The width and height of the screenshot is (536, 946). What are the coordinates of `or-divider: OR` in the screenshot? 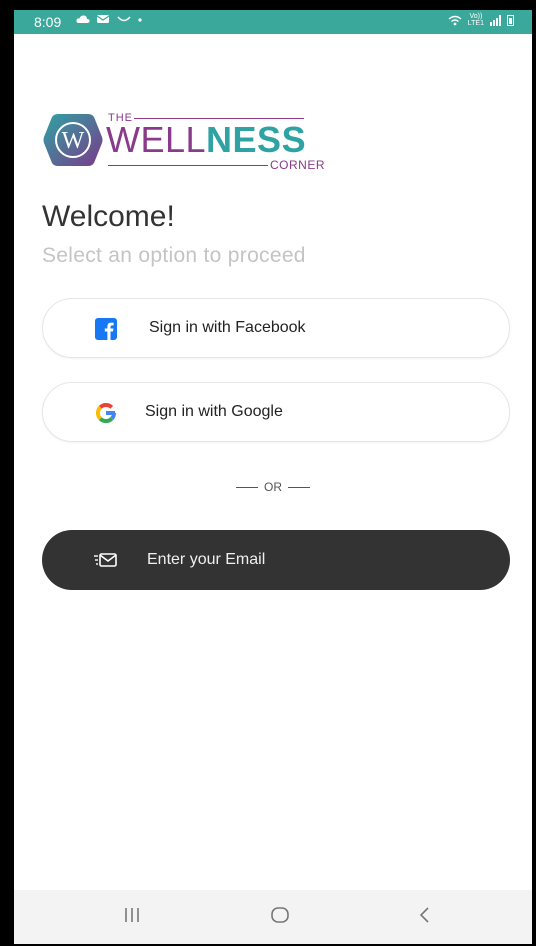 It's located at (273, 487).